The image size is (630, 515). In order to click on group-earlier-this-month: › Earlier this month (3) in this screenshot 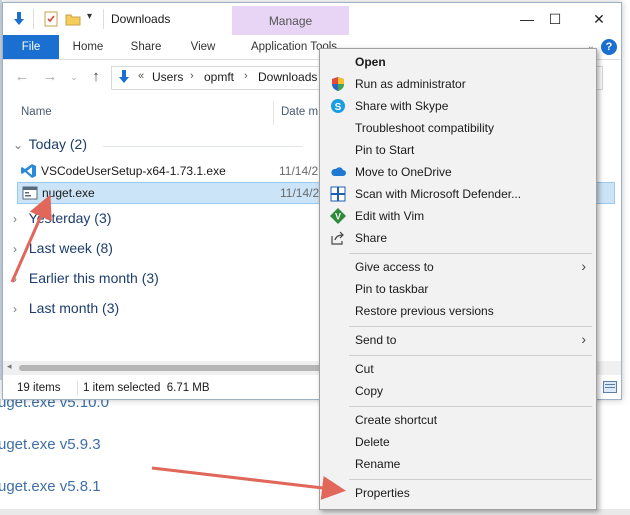, I will do `click(86, 278)`.